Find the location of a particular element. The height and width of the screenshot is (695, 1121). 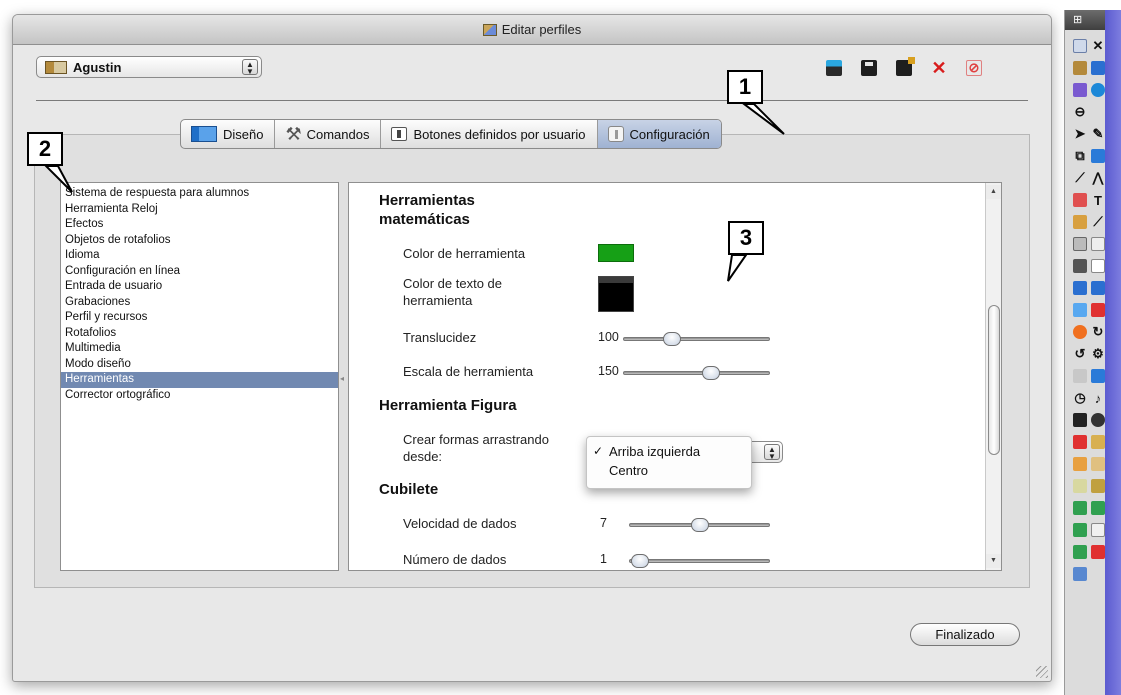

magic-ink-icon is located at coordinates (1080, 222).